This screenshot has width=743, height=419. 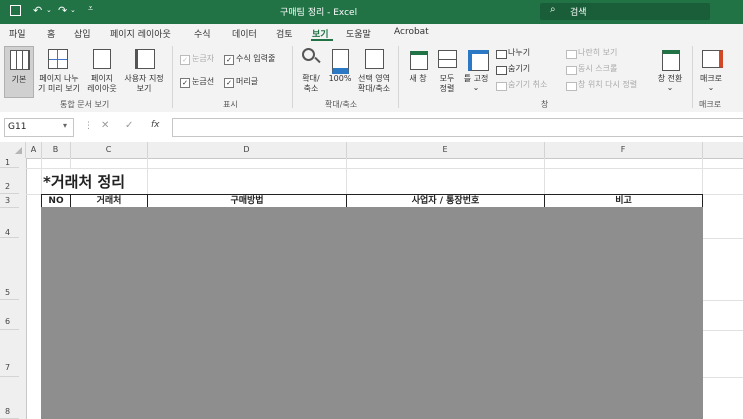 What do you see at coordinates (155, 125) in the screenshot?
I see `insert-function-icon: fx` at bounding box center [155, 125].